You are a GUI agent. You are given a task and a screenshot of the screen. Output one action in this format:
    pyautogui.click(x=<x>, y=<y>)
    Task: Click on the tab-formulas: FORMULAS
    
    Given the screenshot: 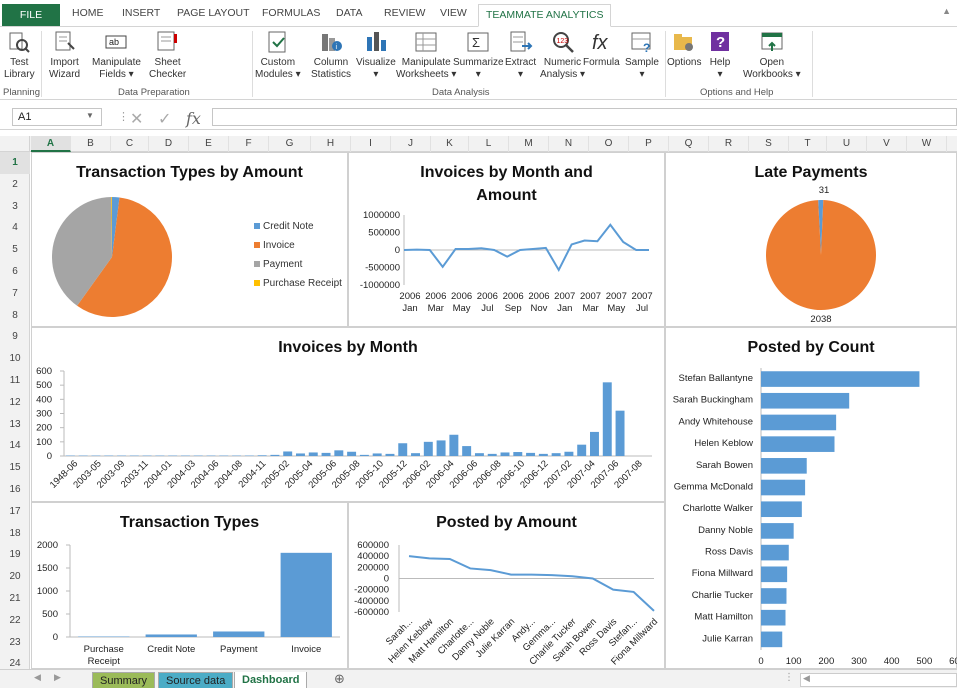 What is the action you would take?
    pyautogui.click(x=291, y=13)
    